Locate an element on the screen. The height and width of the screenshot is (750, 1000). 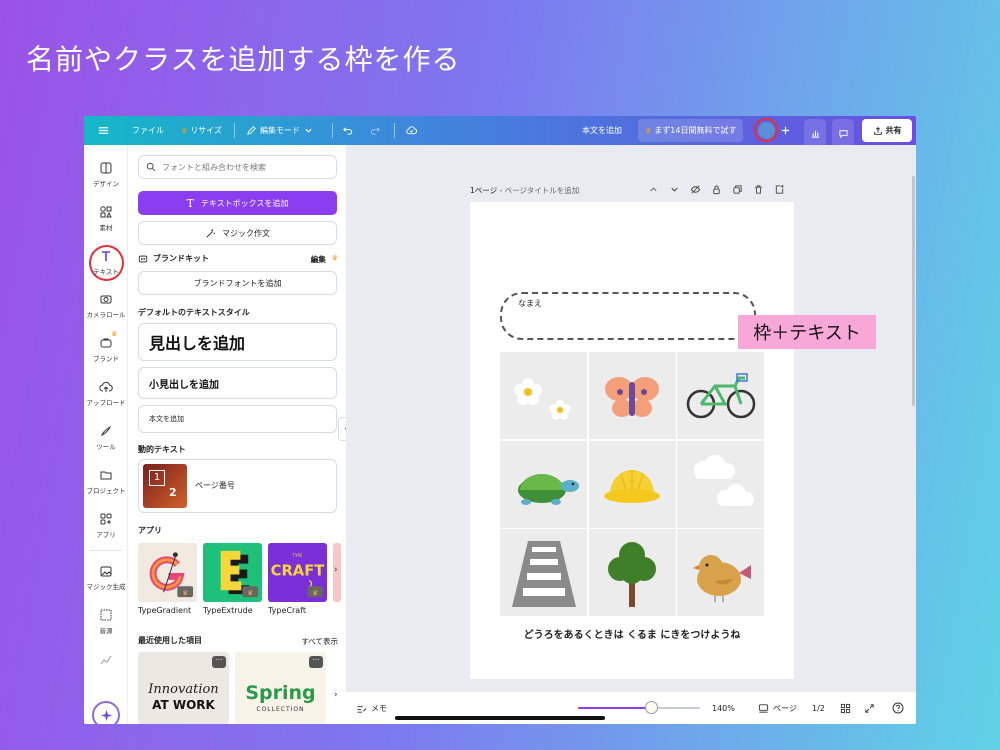
magic-write-button: マジック作文 is located at coordinates (237, 233).